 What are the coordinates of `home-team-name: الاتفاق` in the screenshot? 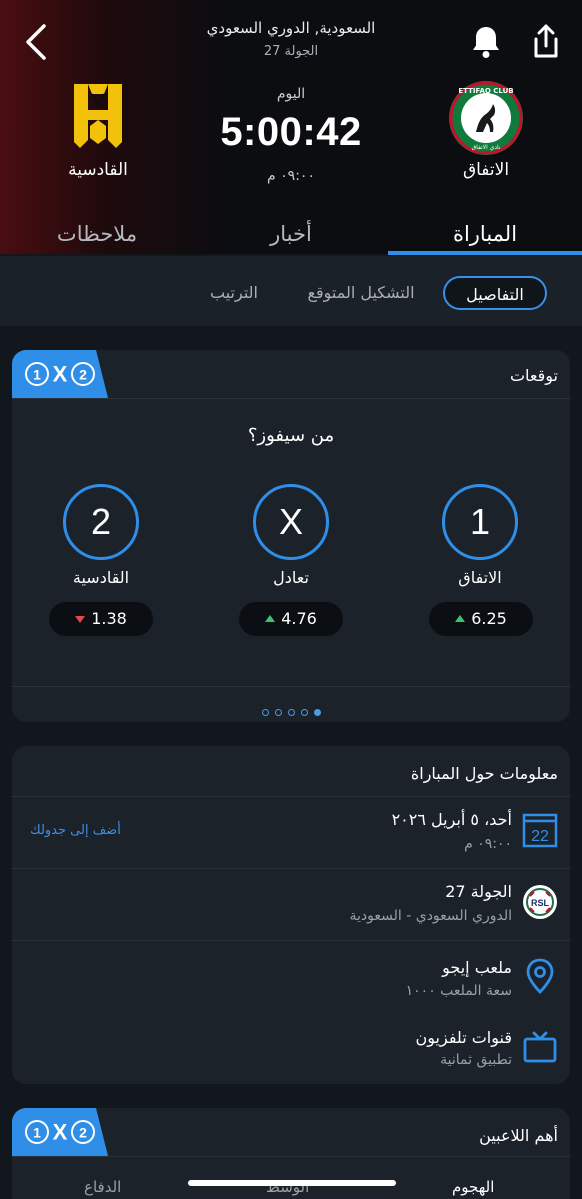 It's located at (486, 170).